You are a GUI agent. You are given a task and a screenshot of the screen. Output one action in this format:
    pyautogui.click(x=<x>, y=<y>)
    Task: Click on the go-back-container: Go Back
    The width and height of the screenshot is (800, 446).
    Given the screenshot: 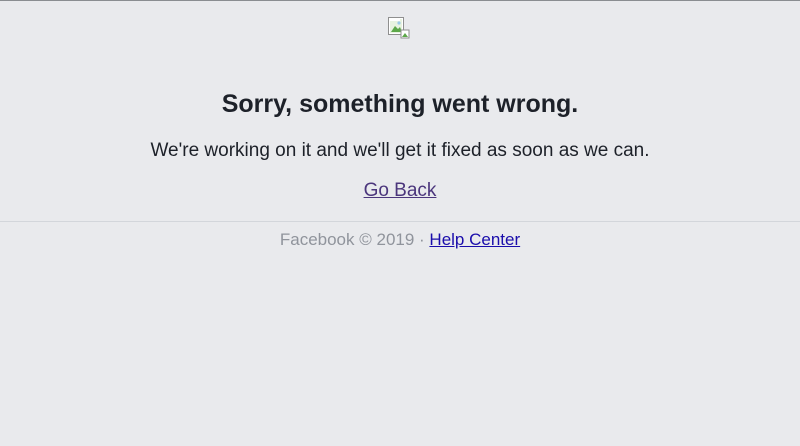 What is the action you would take?
    pyautogui.click(x=400, y=191)
    